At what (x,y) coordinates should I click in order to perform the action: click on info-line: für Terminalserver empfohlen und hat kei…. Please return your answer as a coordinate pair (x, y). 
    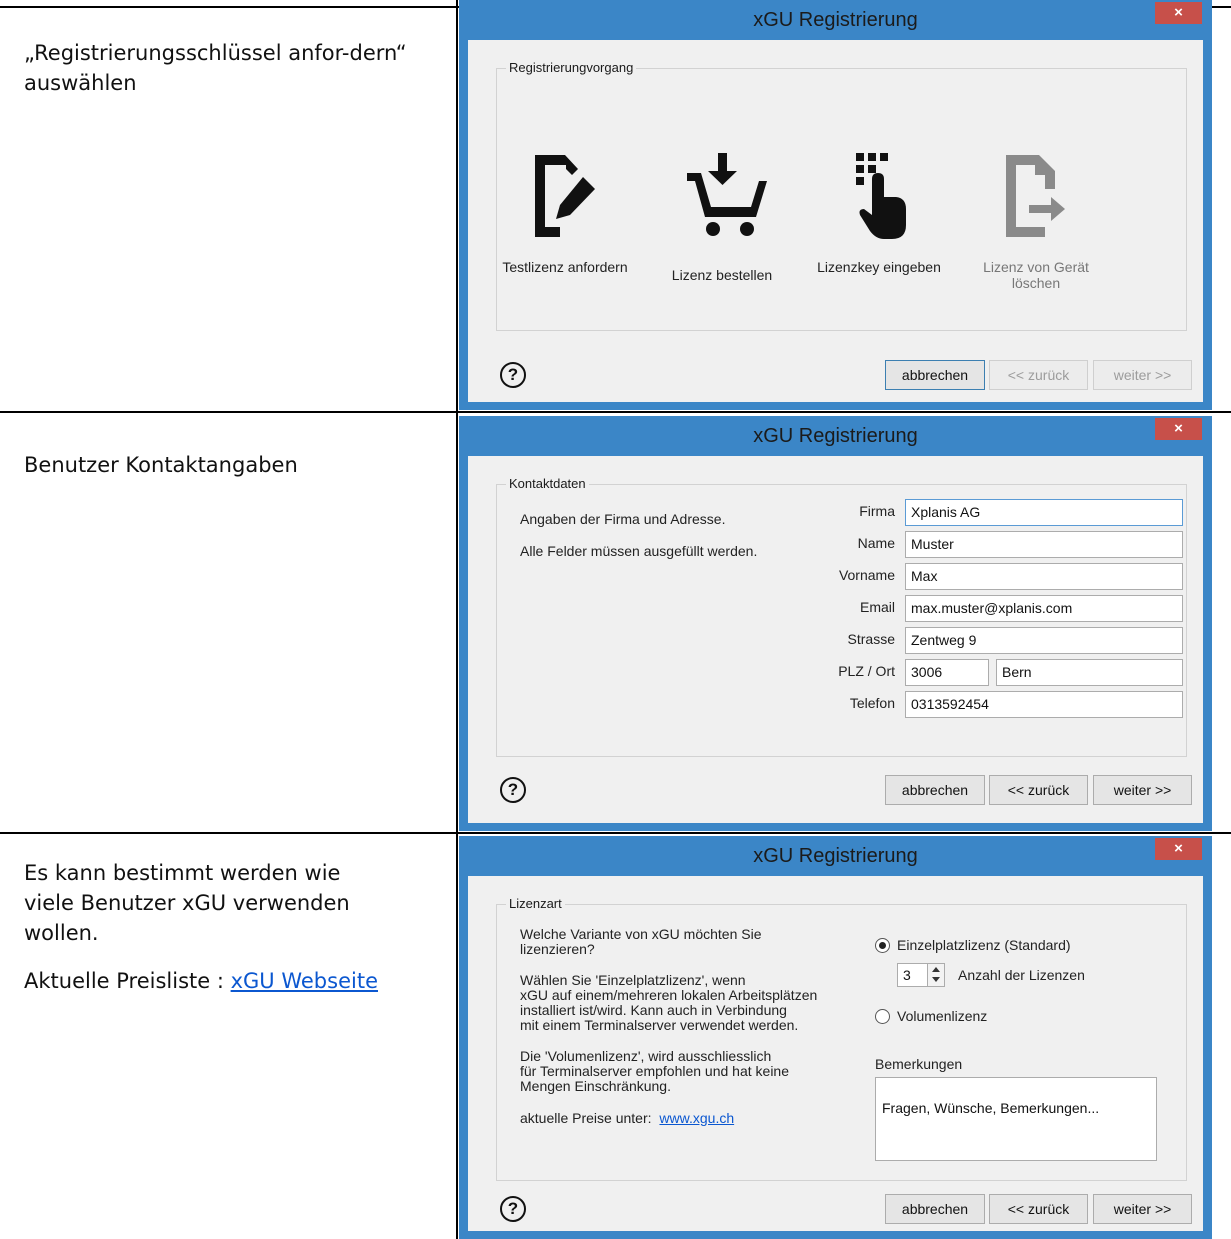
    Looking at the image, I should click on (655, 1071).